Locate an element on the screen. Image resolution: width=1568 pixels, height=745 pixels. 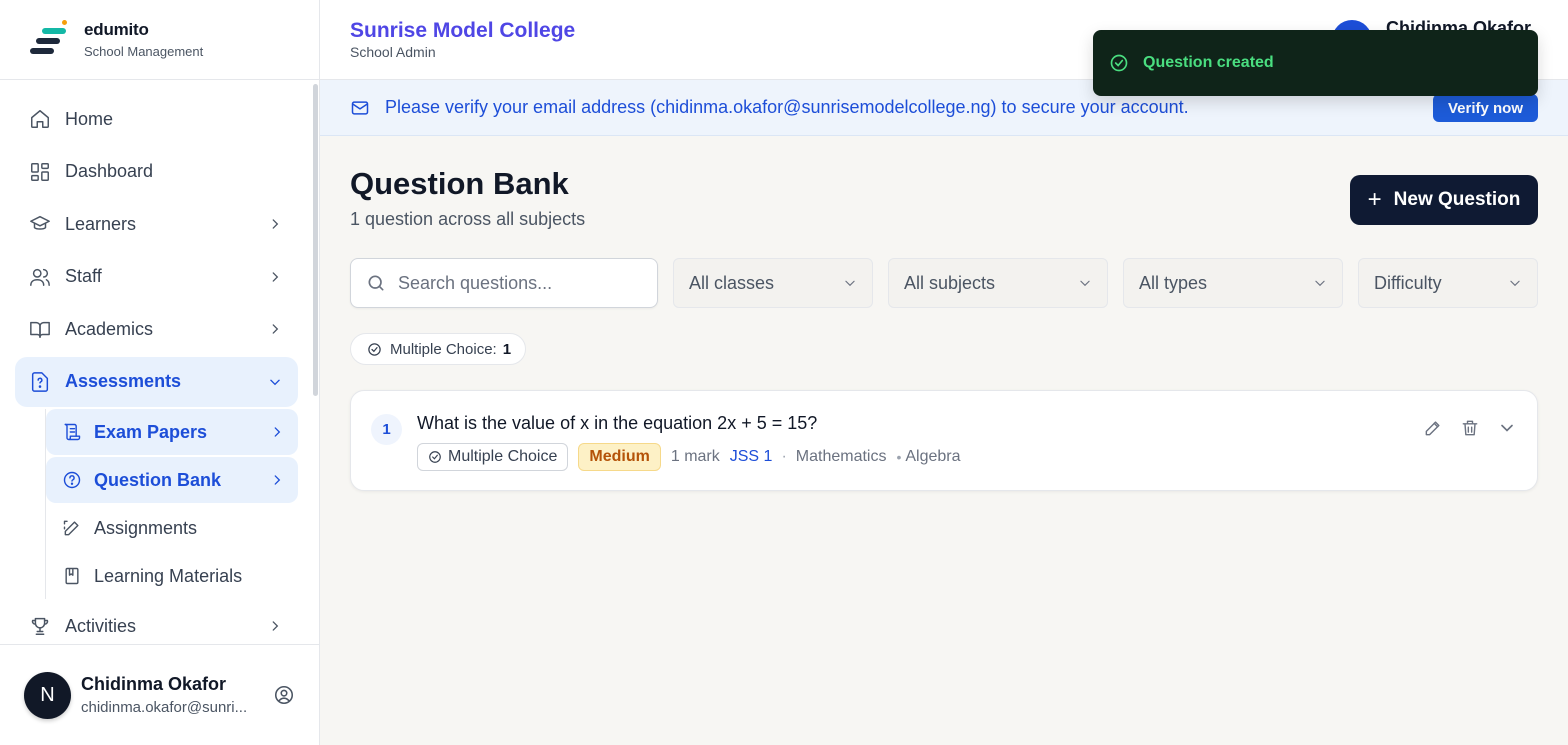
search-icon is located at coordinates (376, 283).